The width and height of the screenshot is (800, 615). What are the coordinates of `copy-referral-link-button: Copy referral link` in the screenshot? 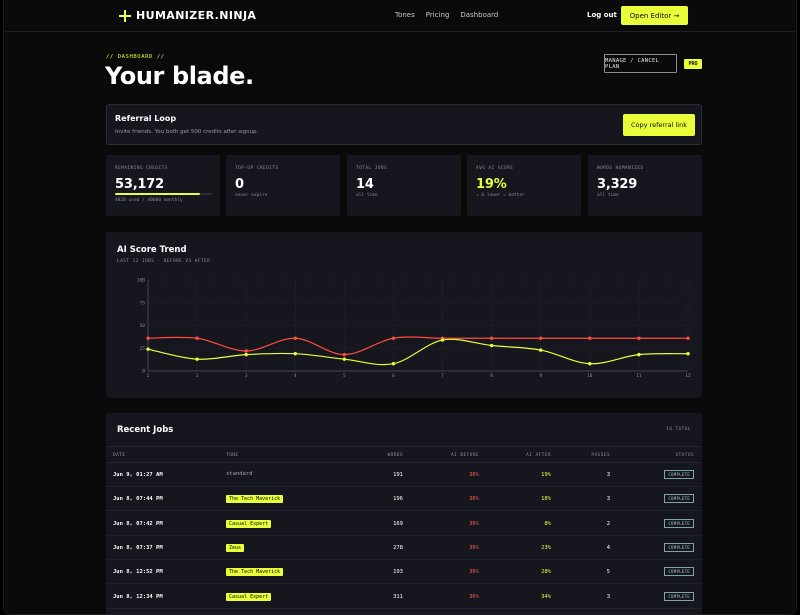 It's located at (659, 125).